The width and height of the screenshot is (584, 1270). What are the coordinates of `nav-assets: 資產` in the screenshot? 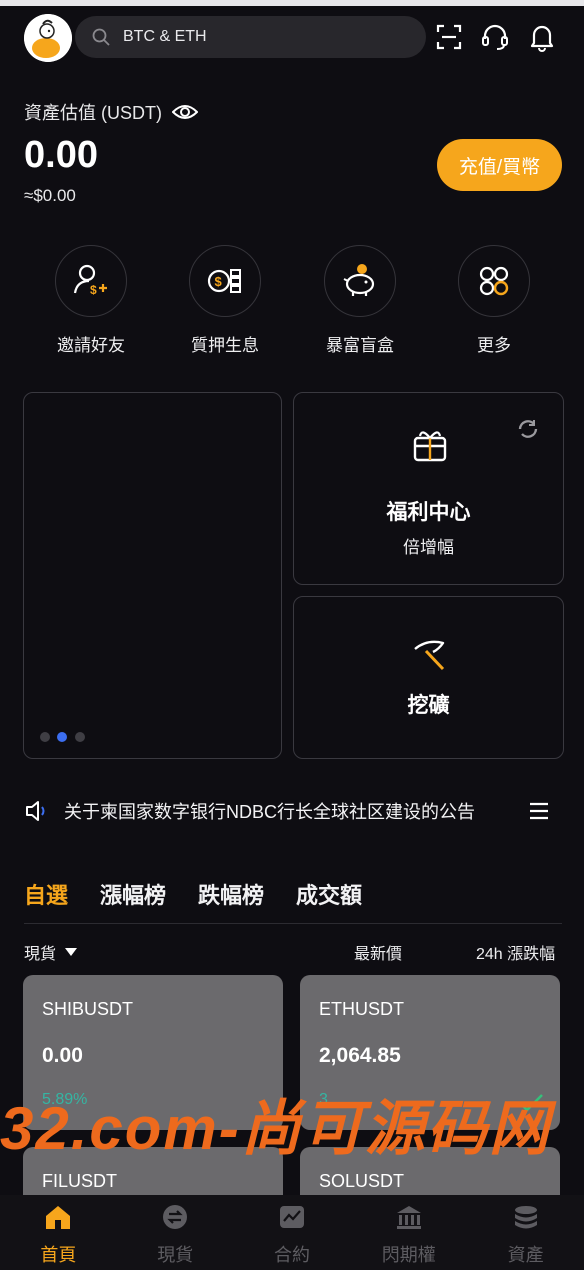 It's located at (525, 1232).